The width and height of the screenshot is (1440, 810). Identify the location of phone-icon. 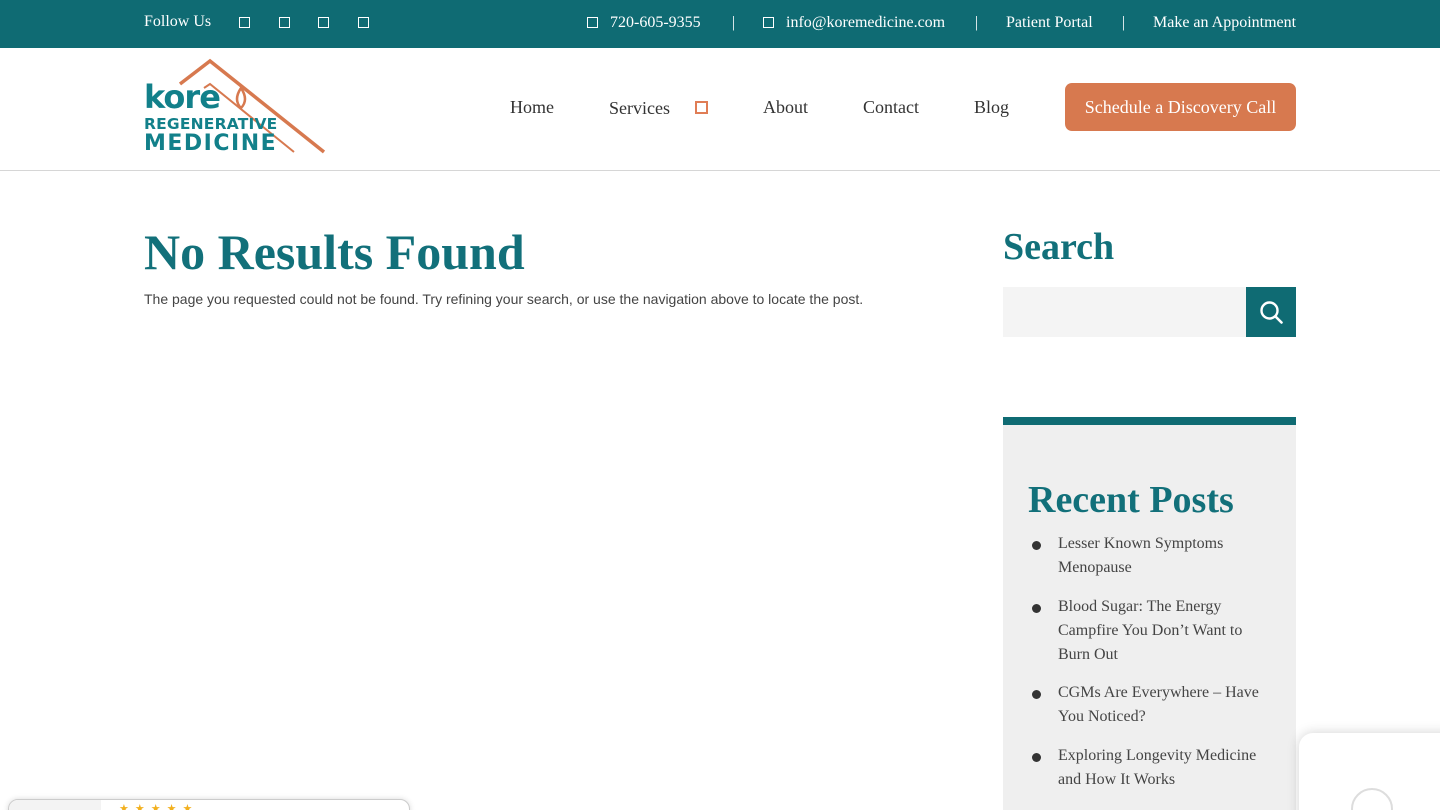
(592, 22).